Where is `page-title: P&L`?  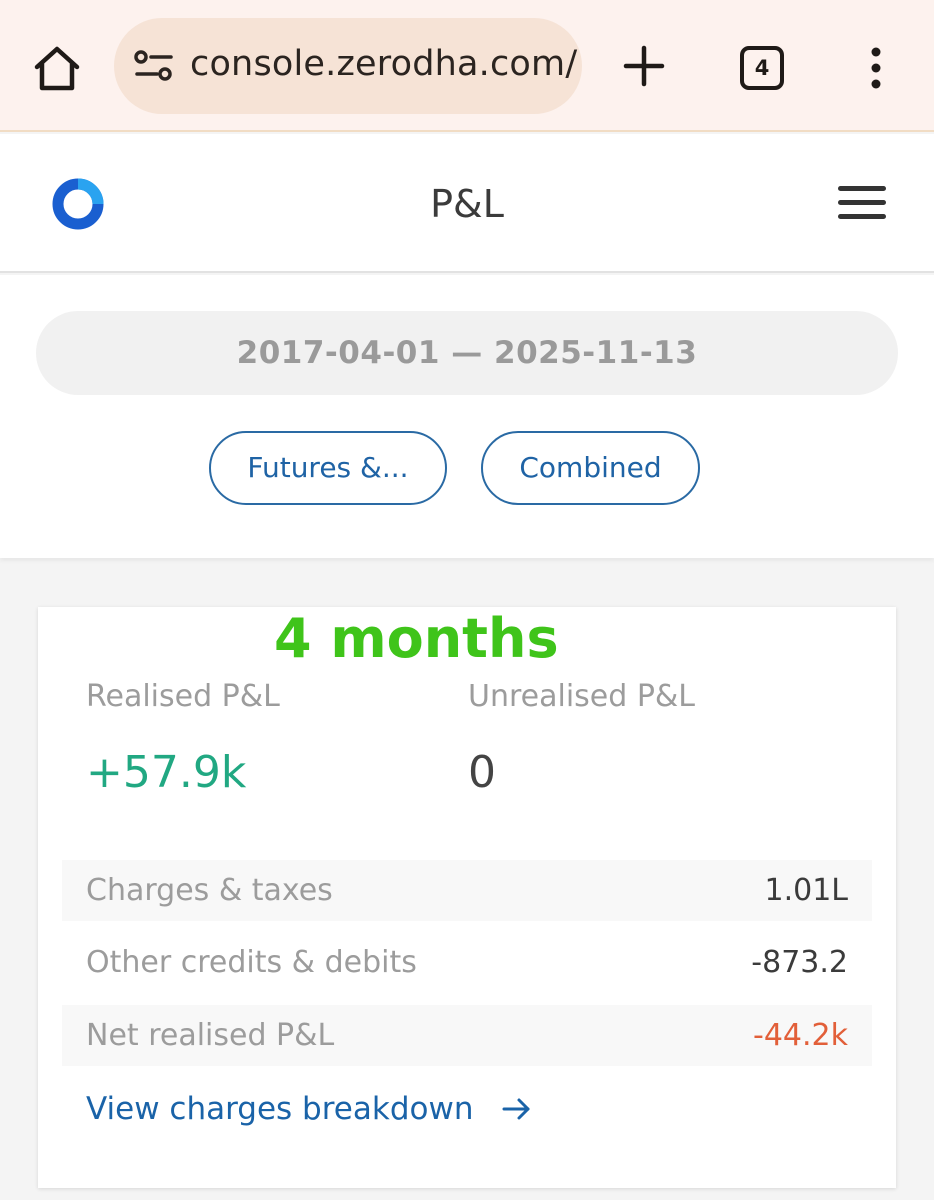 page-title: P&L is located at coordinates (467, 204).